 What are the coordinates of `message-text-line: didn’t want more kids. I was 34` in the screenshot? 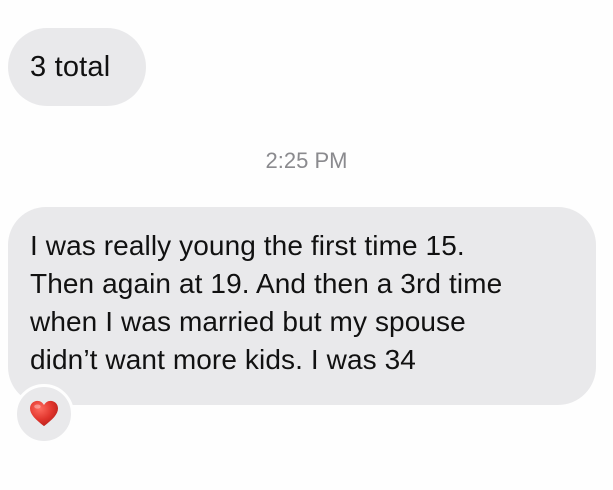 It's located at (223, 359).